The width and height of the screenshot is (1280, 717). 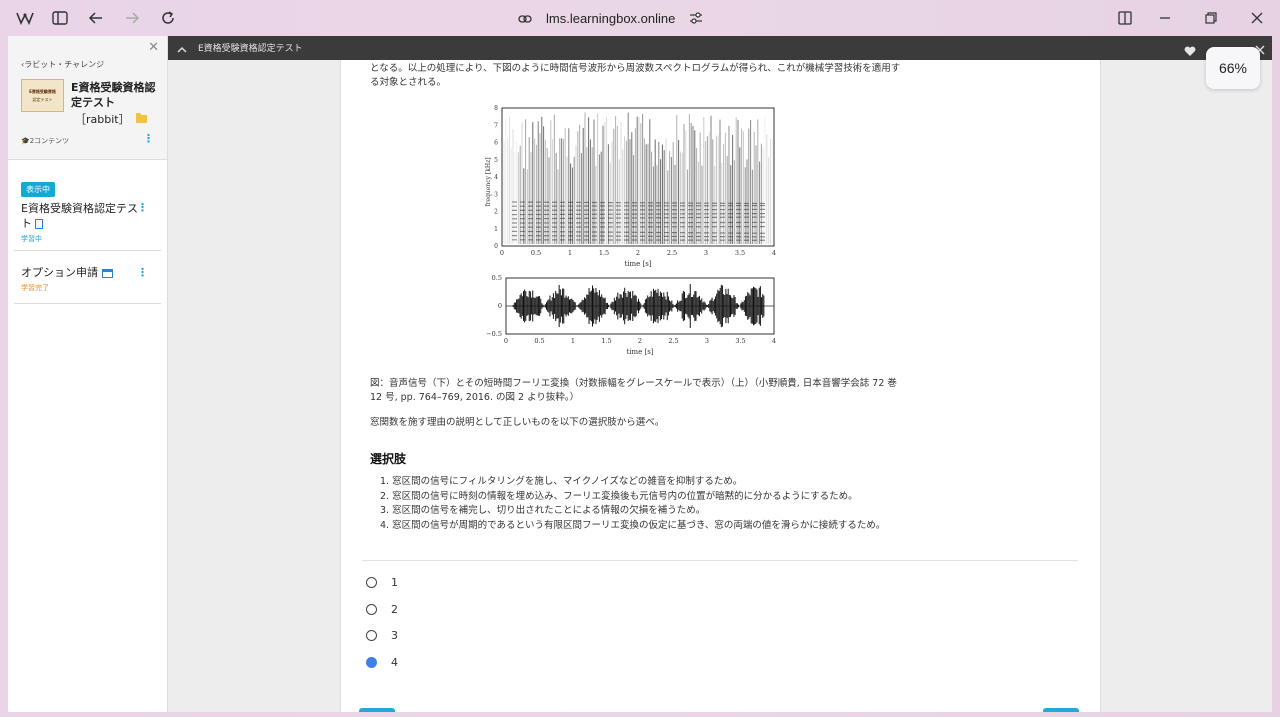 What do you see at coordinates (496, 194) in the screenshot?
I see `ytick-label: 3` at bounding box center [496, 194].